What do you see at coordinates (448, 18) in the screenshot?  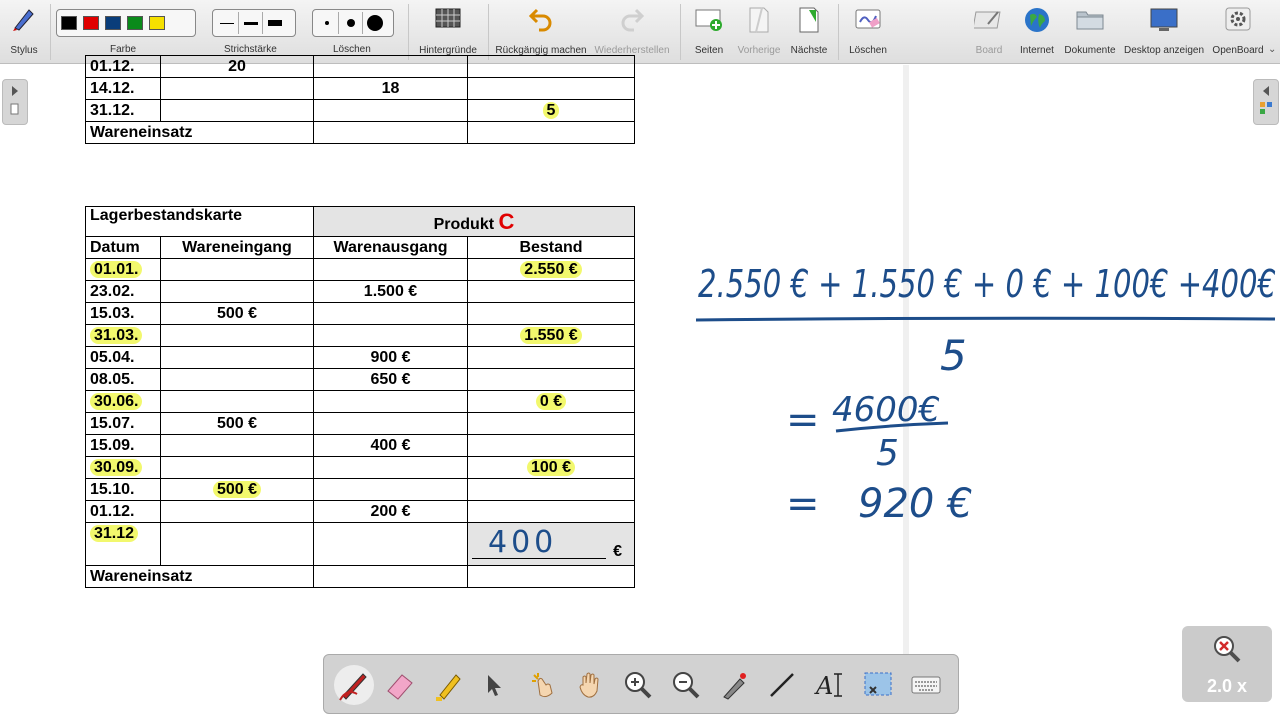 I see `grid-background-icon` at bounding box center [448, 18].